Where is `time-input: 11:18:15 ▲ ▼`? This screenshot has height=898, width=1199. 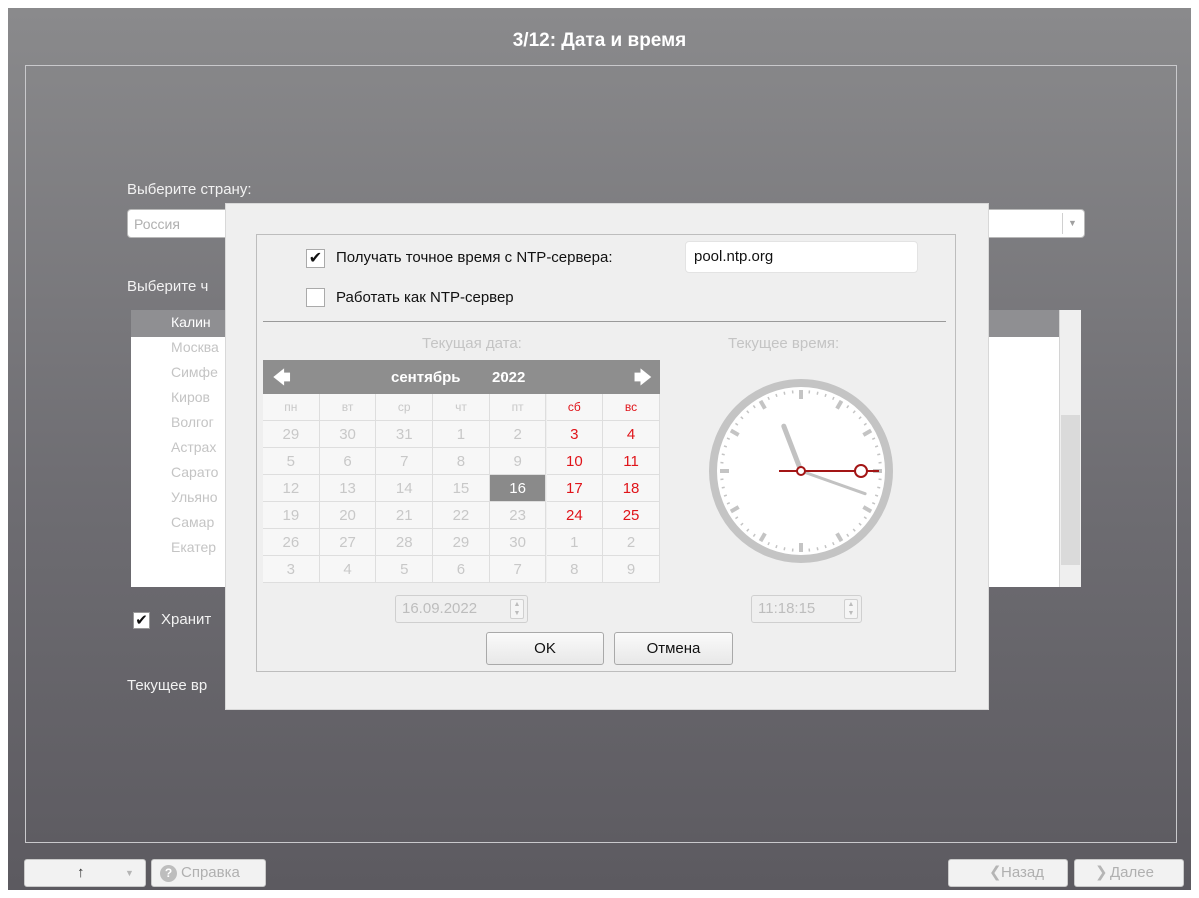
time-input: 11:18:15 ▲ ▼ is located at coordinates (806, 609).